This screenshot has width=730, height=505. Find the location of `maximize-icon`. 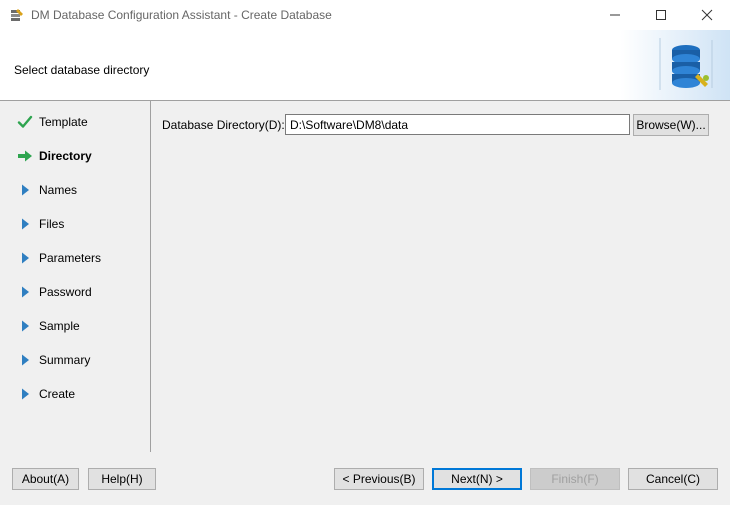

maximize-icon is located at coordinates (661, 15).